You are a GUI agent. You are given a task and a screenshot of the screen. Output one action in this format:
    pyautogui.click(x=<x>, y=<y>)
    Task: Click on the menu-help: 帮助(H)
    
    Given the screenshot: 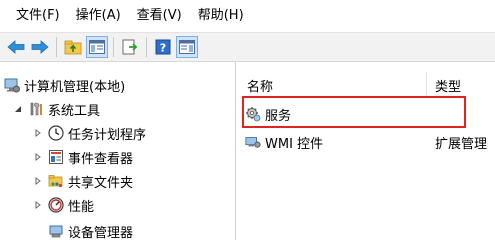 What is the action you would take?
    pyautogui.click(x=221, y=16)
    